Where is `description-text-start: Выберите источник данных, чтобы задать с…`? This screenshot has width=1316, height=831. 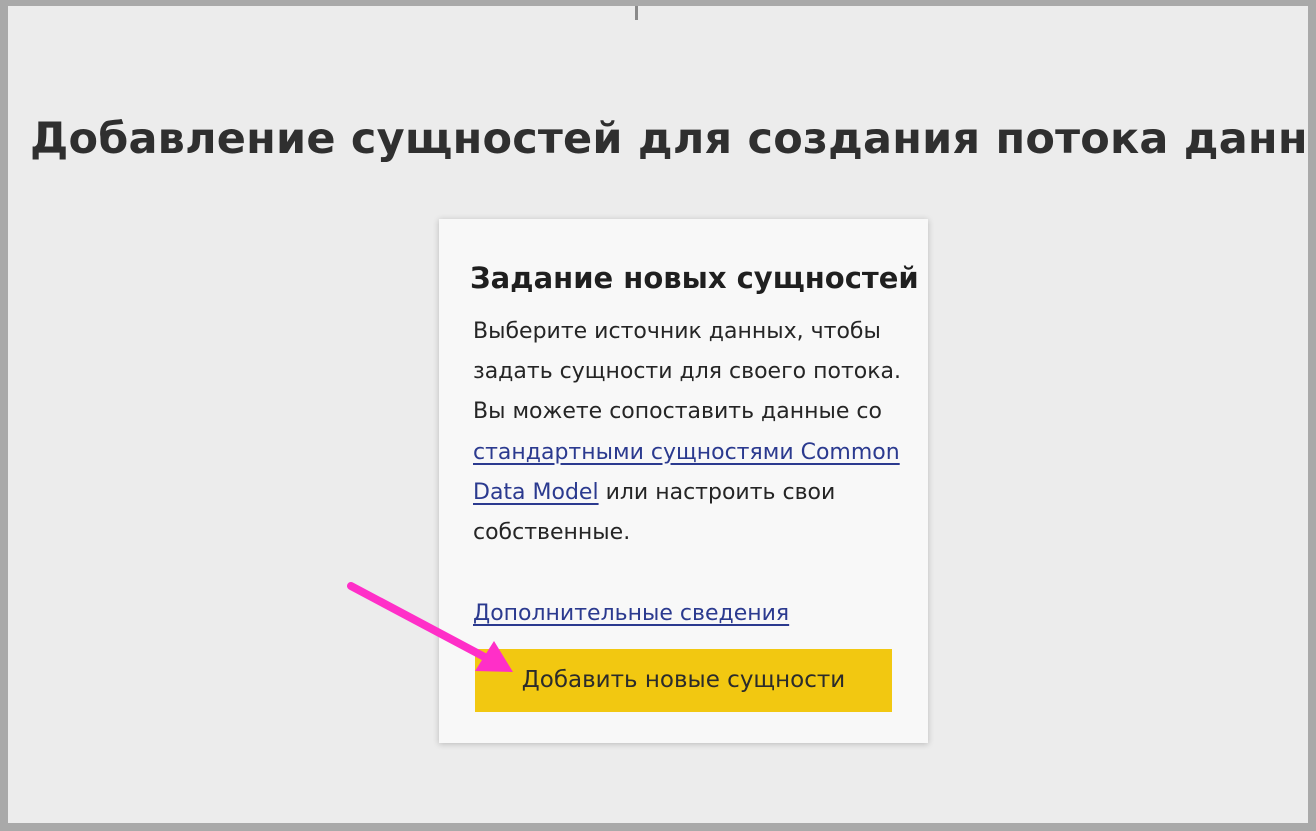 description-text-start: Выберите источник данных, чтобы задать с… is located at coordinates (687, 372).